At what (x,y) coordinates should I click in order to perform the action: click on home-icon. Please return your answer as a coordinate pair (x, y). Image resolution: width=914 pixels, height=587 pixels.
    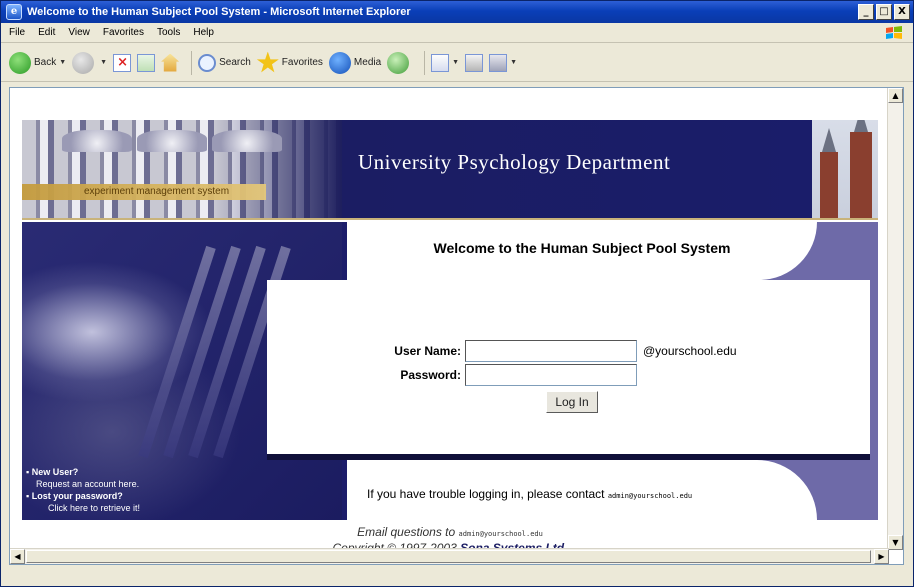
    Looking at the image, I should click on (170, 62).